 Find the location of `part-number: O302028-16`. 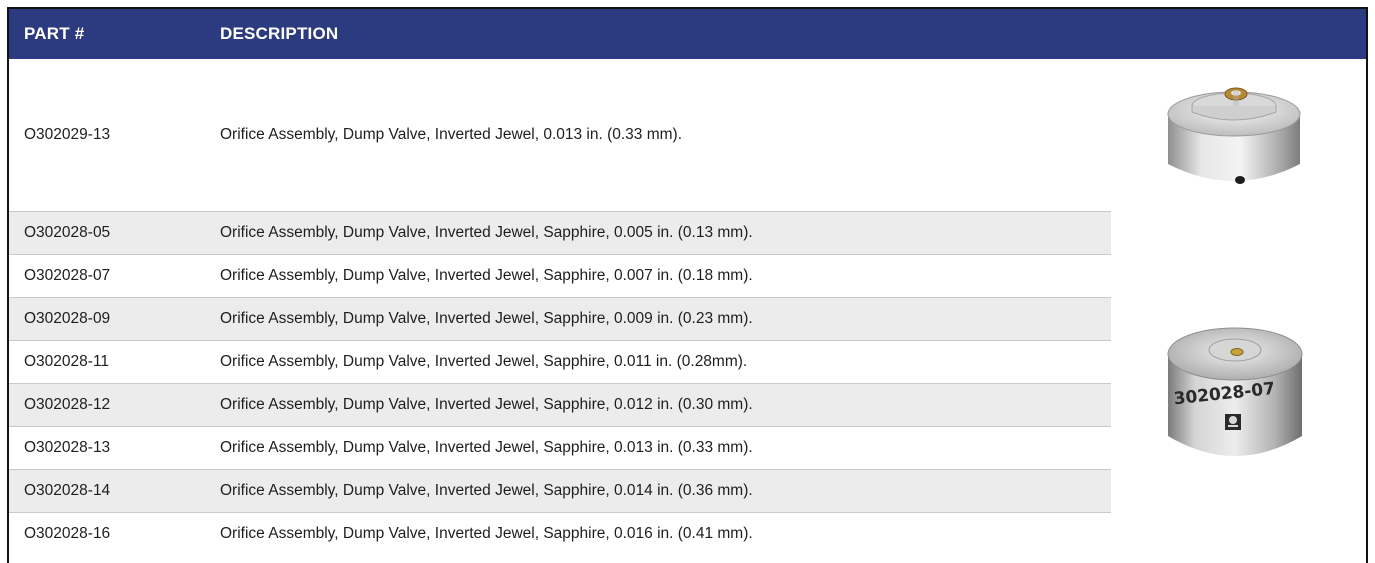

part-number: O302028-16 is located at coordinates (67, 533).